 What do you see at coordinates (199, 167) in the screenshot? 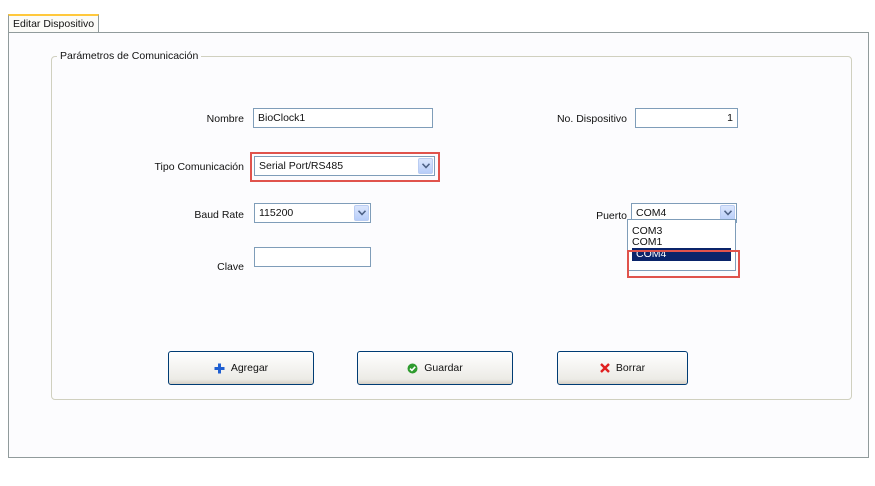
I see `tipo-comunicacion-label: Tipo Comunicación` at bounding box center [199, 167].